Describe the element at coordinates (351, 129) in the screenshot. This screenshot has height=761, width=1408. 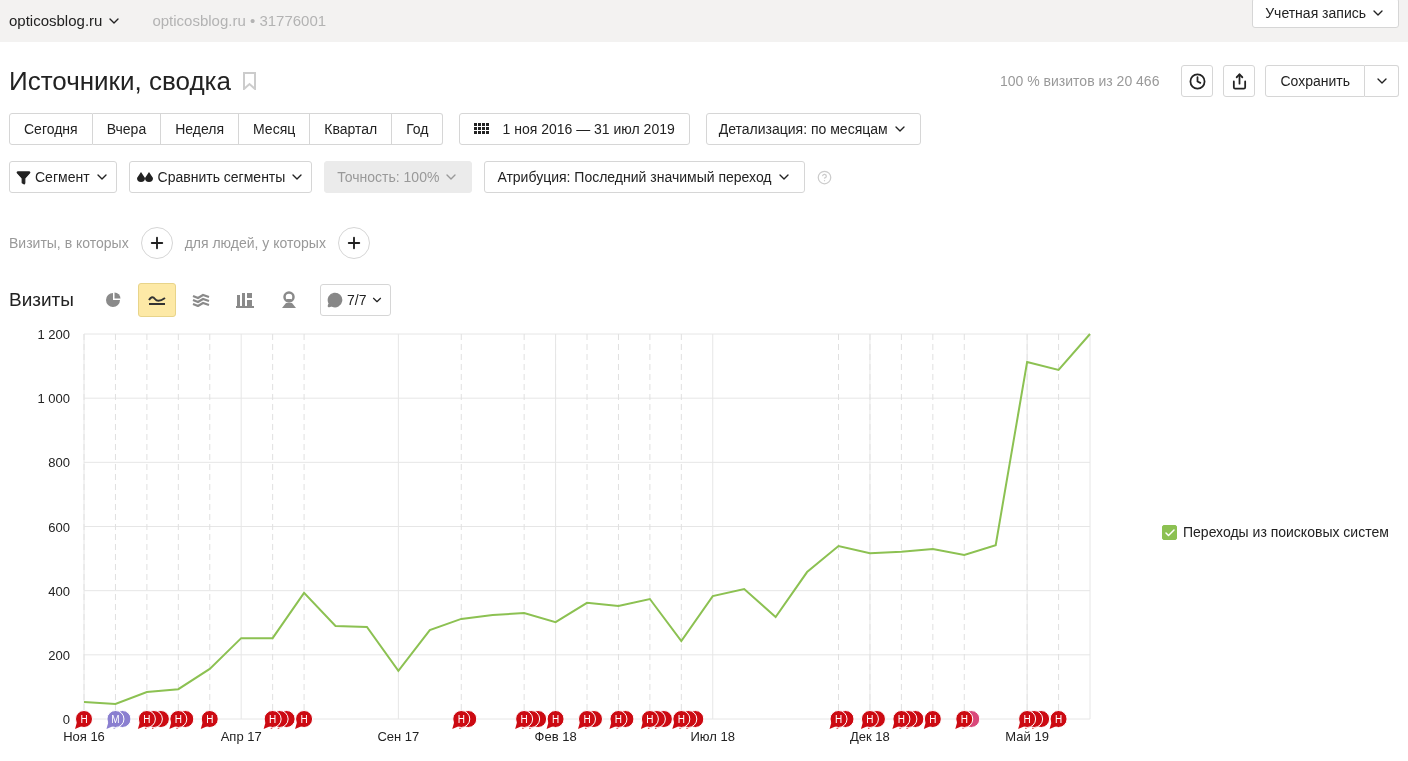
I see `period-button: Квартал` at that location.